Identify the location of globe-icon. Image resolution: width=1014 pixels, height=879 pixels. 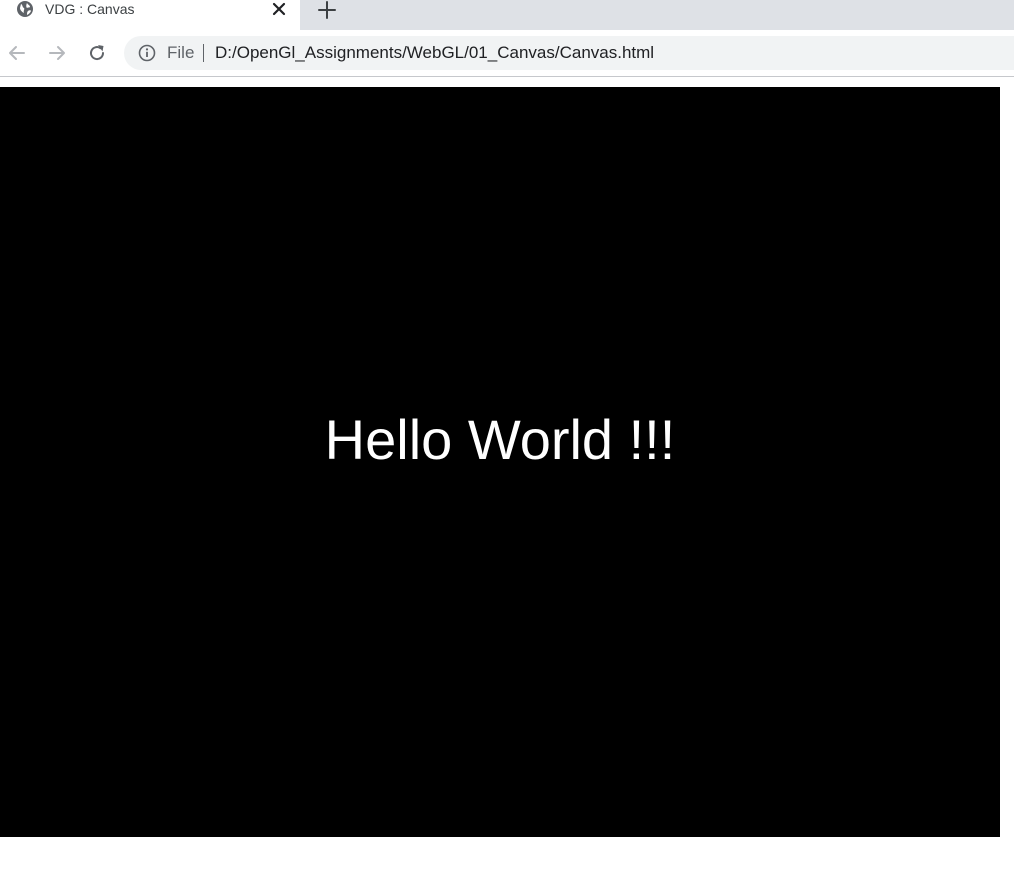
(25, 9).